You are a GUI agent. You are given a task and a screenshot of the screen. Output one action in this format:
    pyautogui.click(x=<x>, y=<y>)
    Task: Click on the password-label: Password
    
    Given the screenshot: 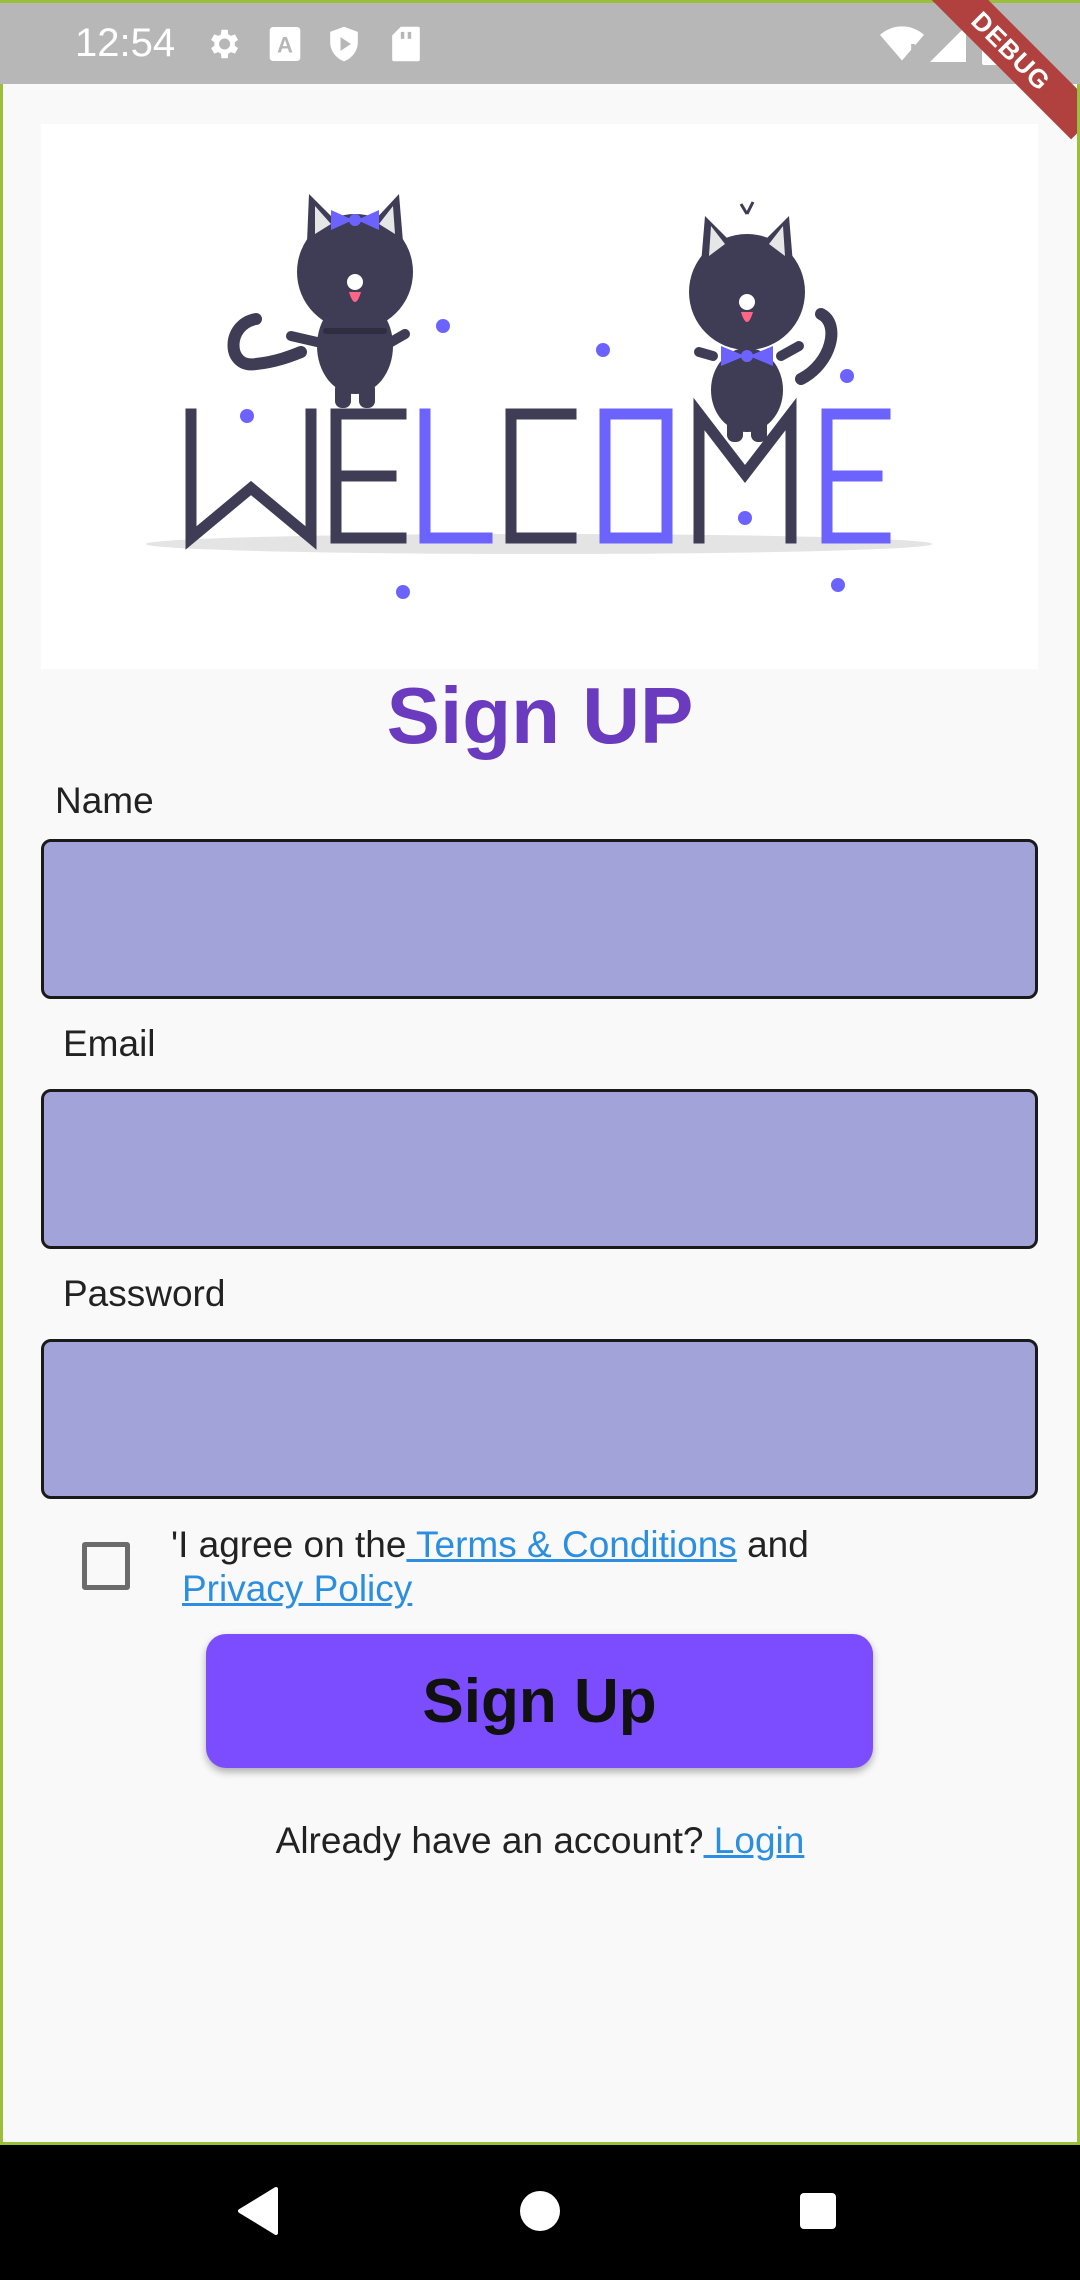 What is the action you would take?
    pyautogui.click(x=144, y=1293)
    